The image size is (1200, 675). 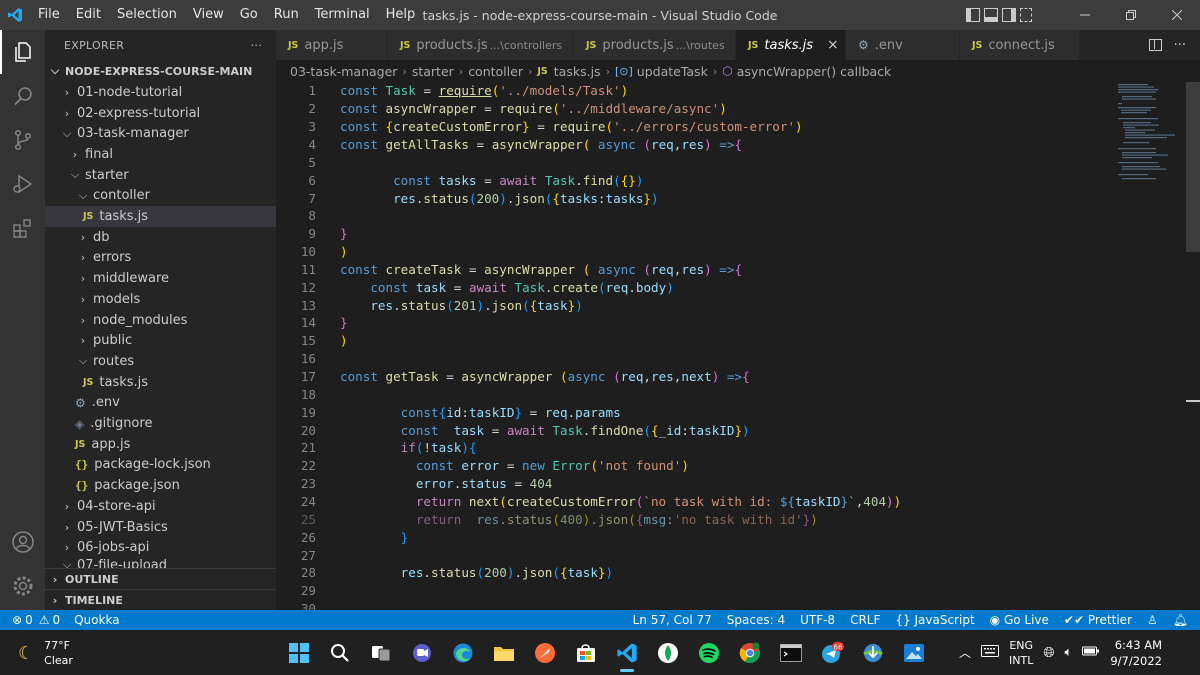 I want to click on split-editor-icon, so click(x=1155, y=45).